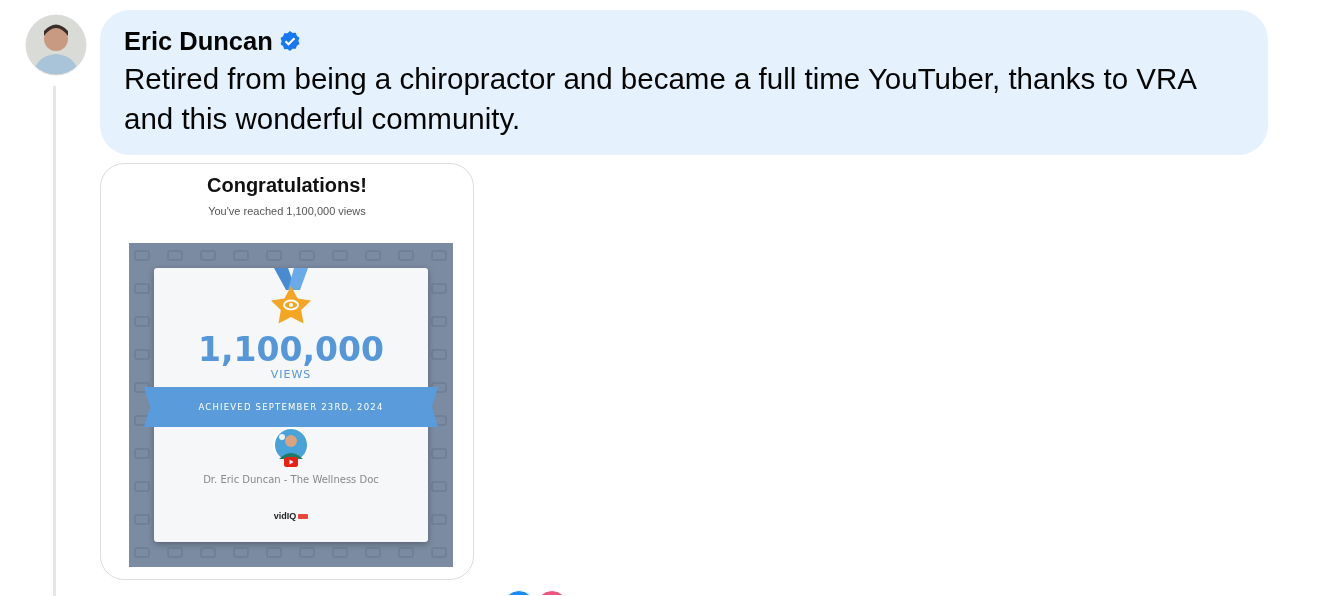 The image size is (1330, 596). Describe the element at coordinates (291, 350) in the screenshot. I see `view-count: 1,100,000` at that location.